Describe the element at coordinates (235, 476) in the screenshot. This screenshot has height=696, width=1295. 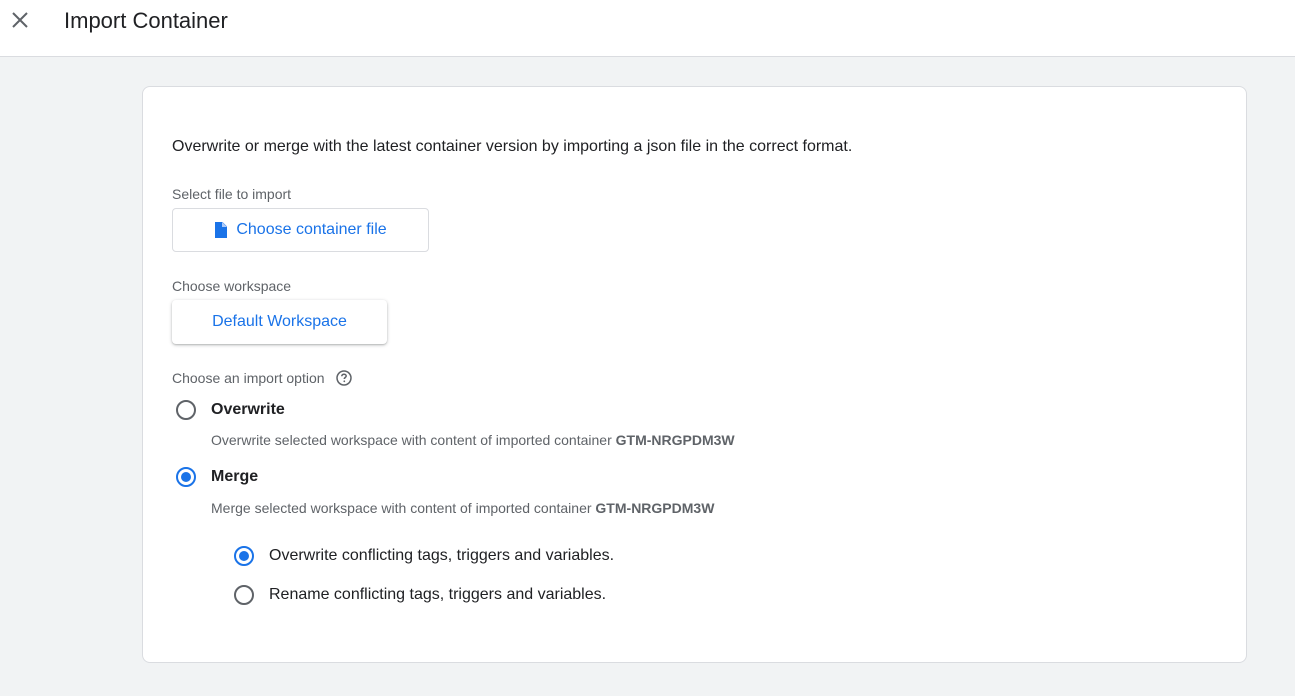
I see `merge-option-title: Merge` at that location.